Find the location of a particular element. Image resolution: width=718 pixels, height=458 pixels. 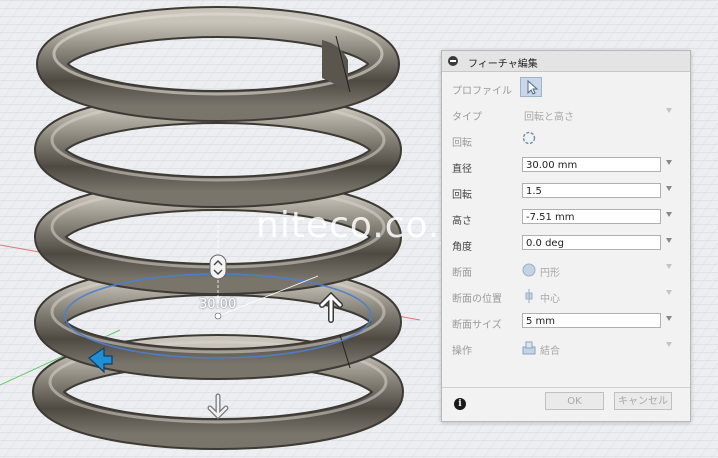

panel-title: フィーチャ編集 is located at coordinates (503, 64).